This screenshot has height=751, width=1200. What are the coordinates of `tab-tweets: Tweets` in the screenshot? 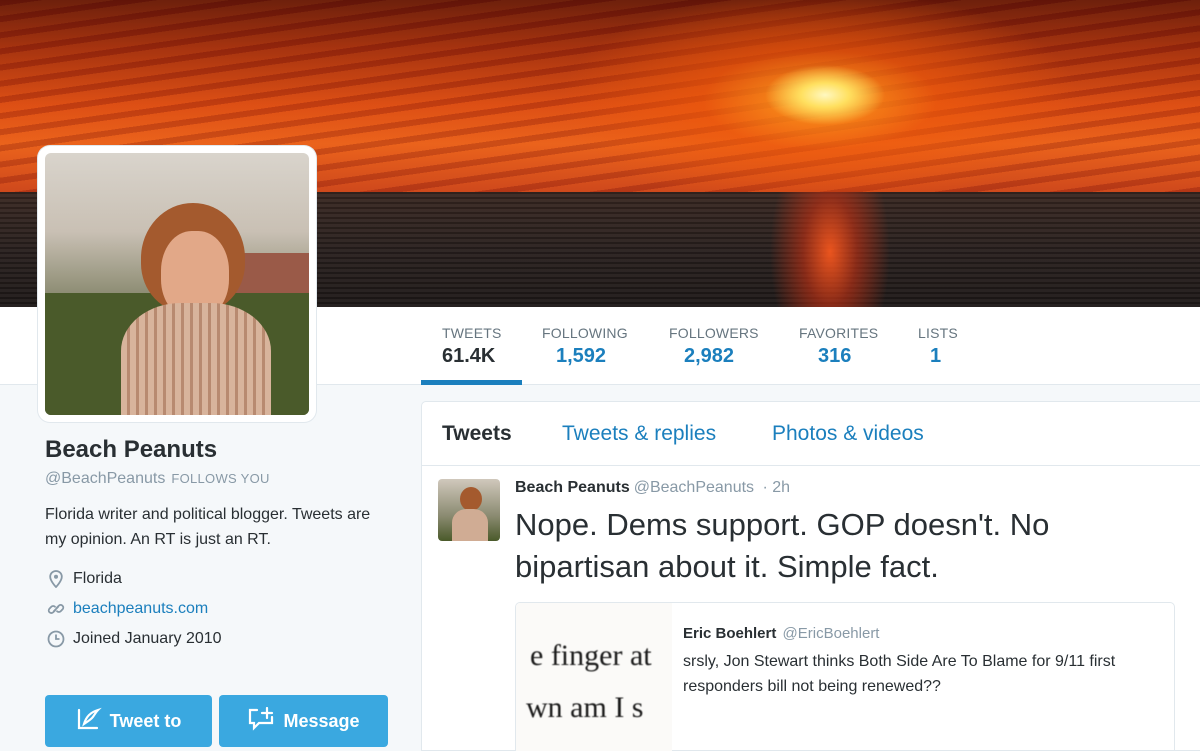 It's located at (477, 434).